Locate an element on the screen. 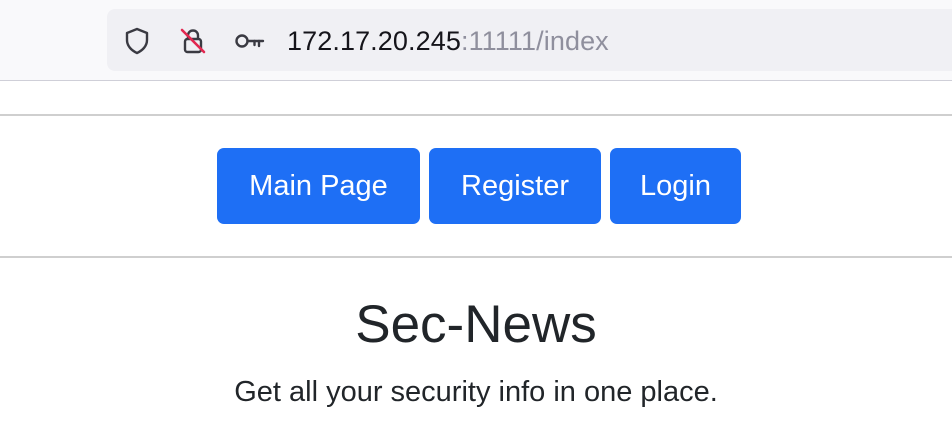  url-host: 172.17.20.245 is located at coordinates (374, 41).